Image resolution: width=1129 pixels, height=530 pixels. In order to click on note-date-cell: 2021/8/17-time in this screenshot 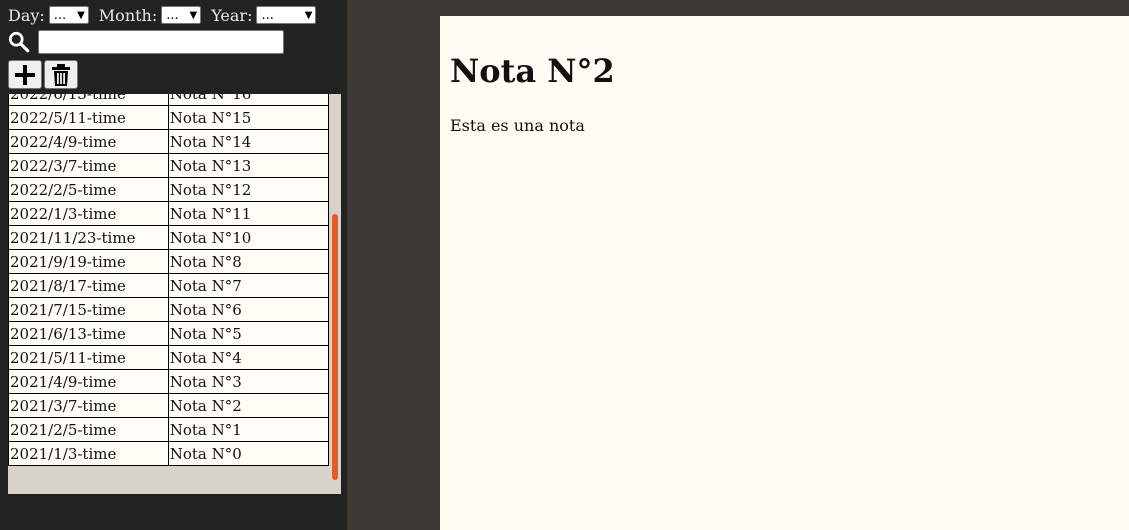, I will do `click(88, 285)`.